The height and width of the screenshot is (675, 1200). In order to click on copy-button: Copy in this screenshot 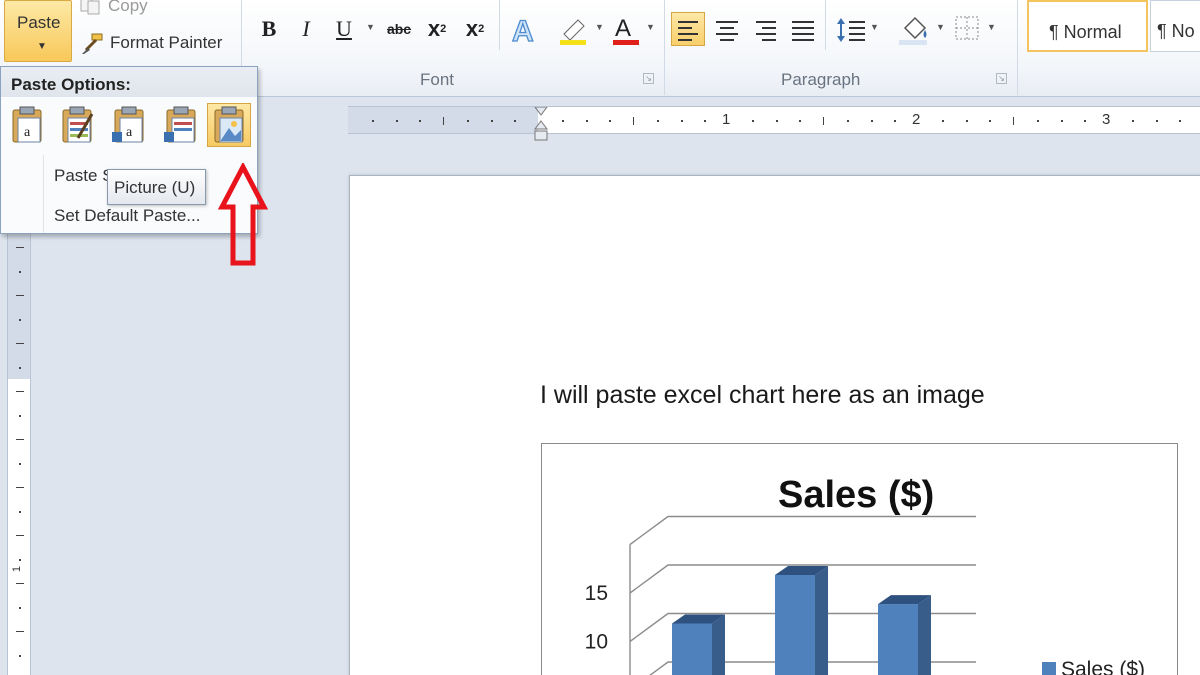, I will do `click(114, 8)`.